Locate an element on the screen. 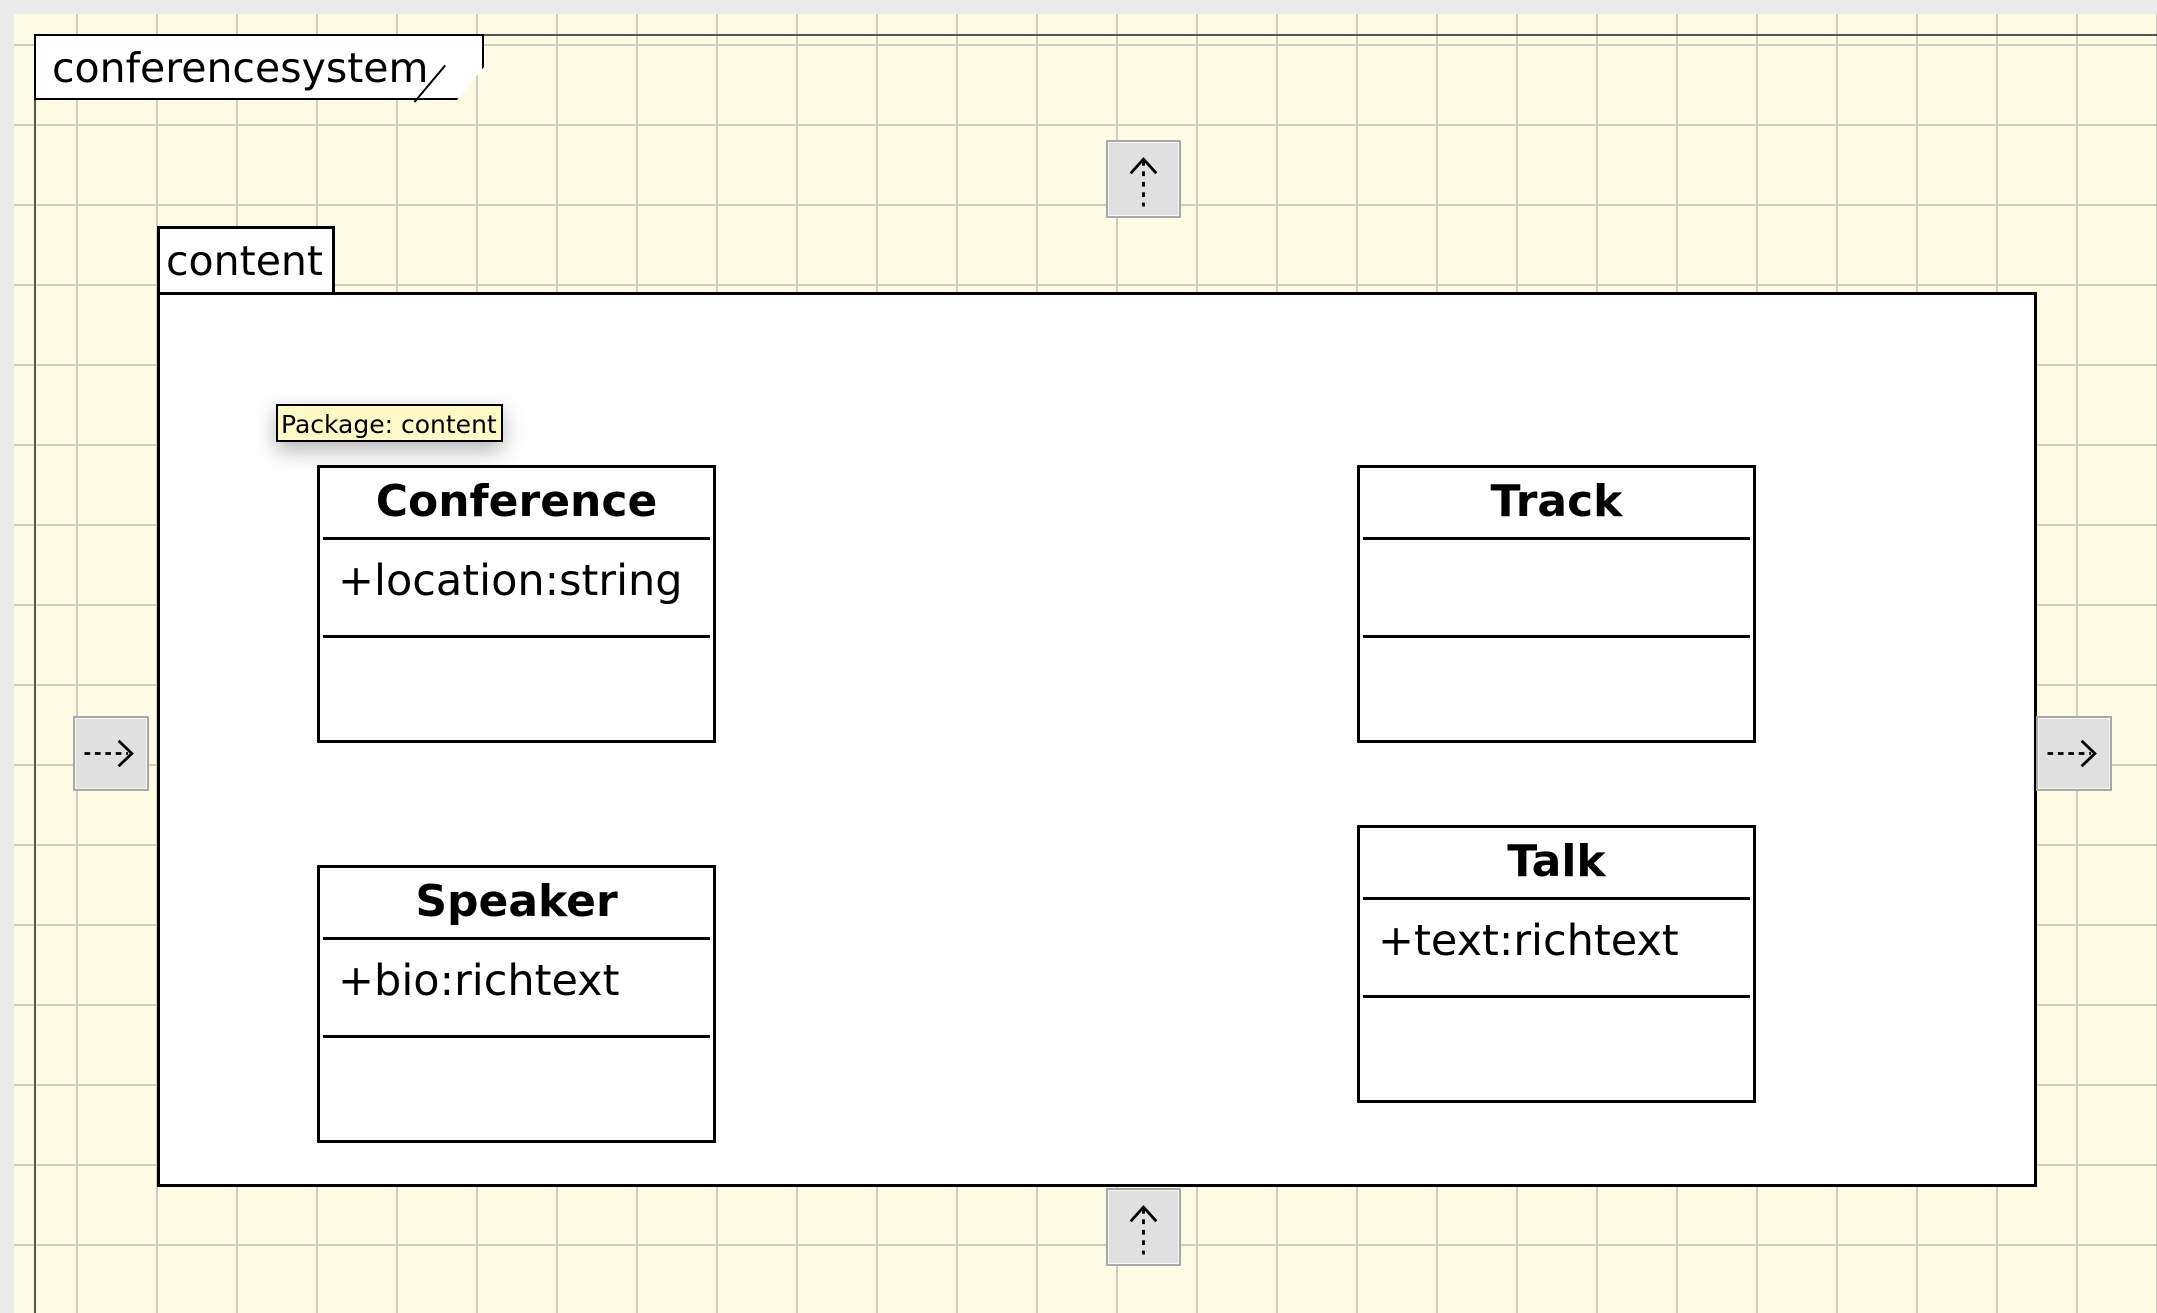 The width and height of the screenshot is (2157, 1313). right-resize-handle is located at coordinates (2074, 753).